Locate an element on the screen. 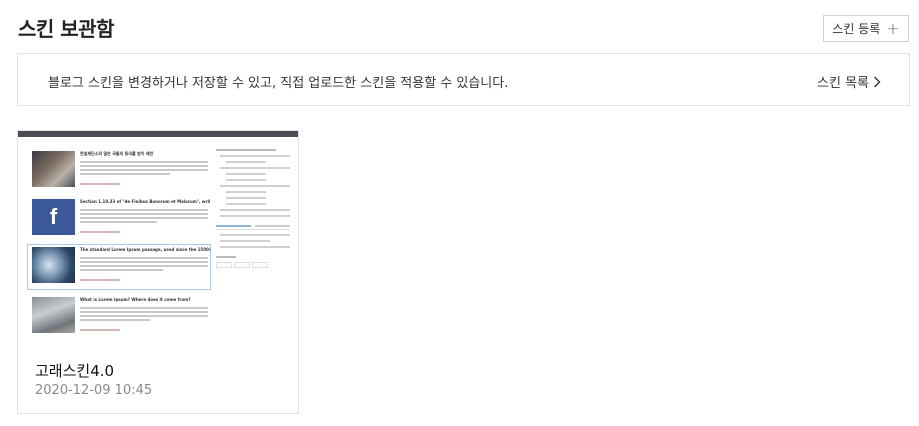 The height and width of the screenshot is (426, 919). page-title: 스킨 보관함 is located at coordinates (66, 29).